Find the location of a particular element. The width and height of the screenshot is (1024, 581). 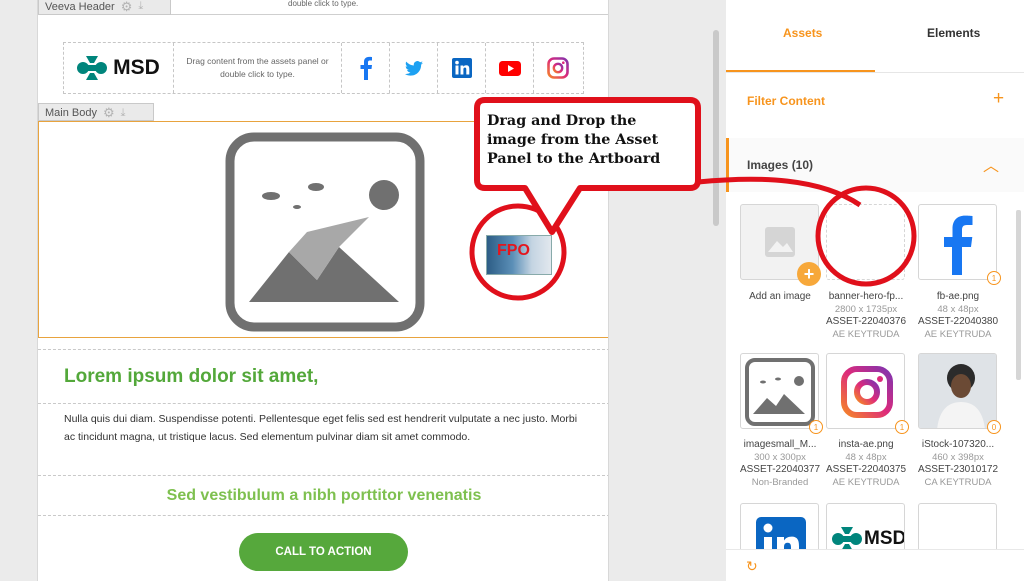

plus-icon: + is located at coordinates (998, 99).